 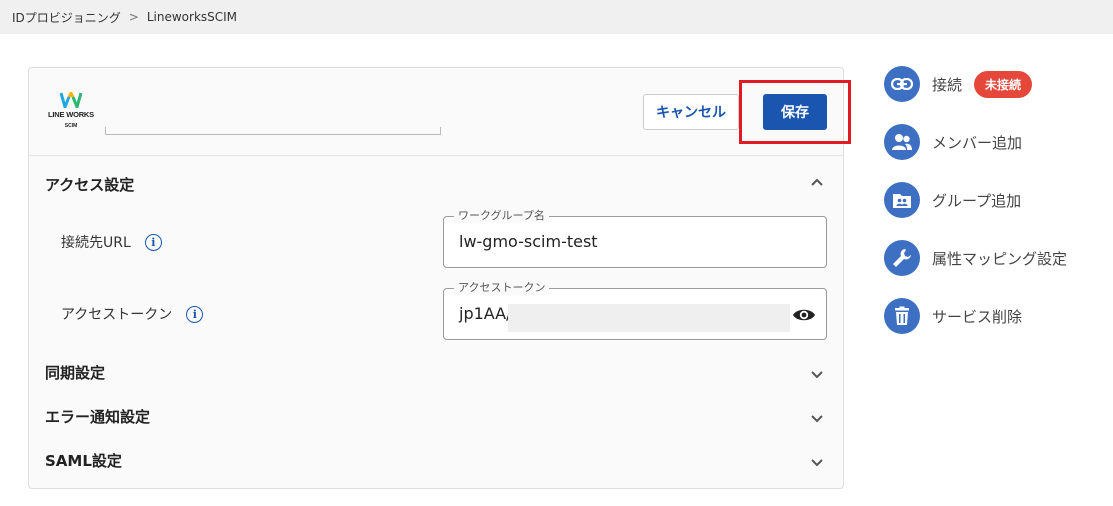 I want to click on access-token-field: アクセストークン jp1AA/, so click(x=635, y=310).